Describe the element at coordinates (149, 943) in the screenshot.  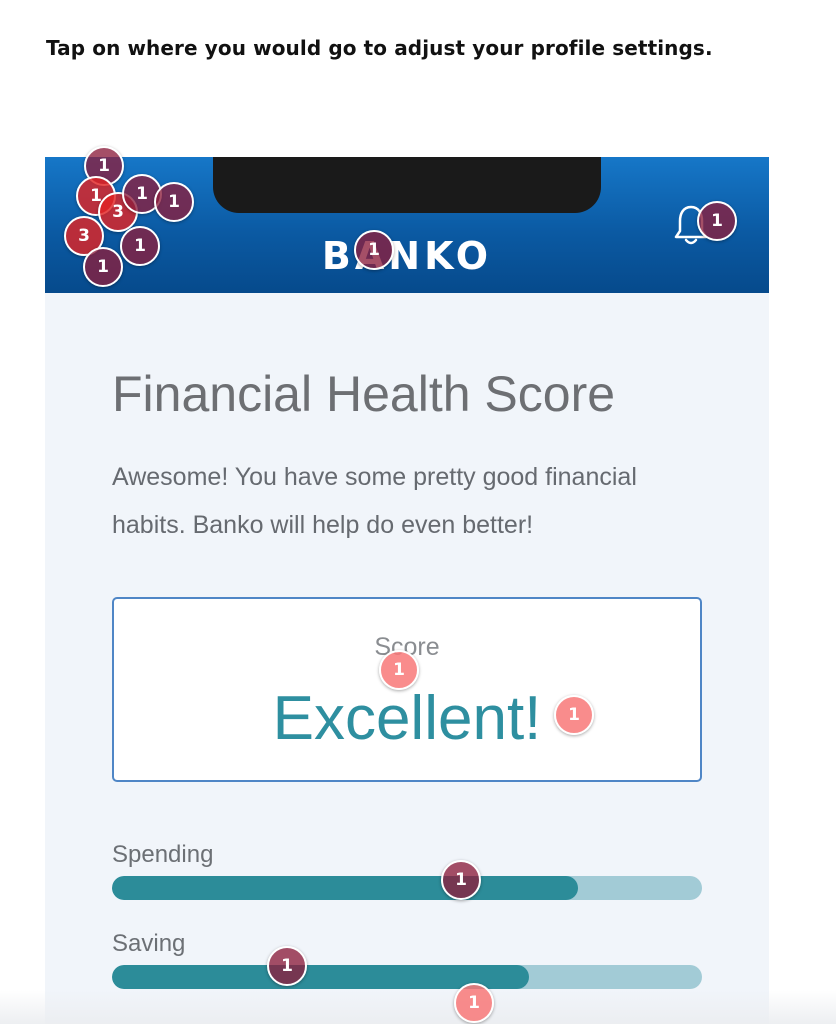
I see `metric-label-saving: Saving` at that location.